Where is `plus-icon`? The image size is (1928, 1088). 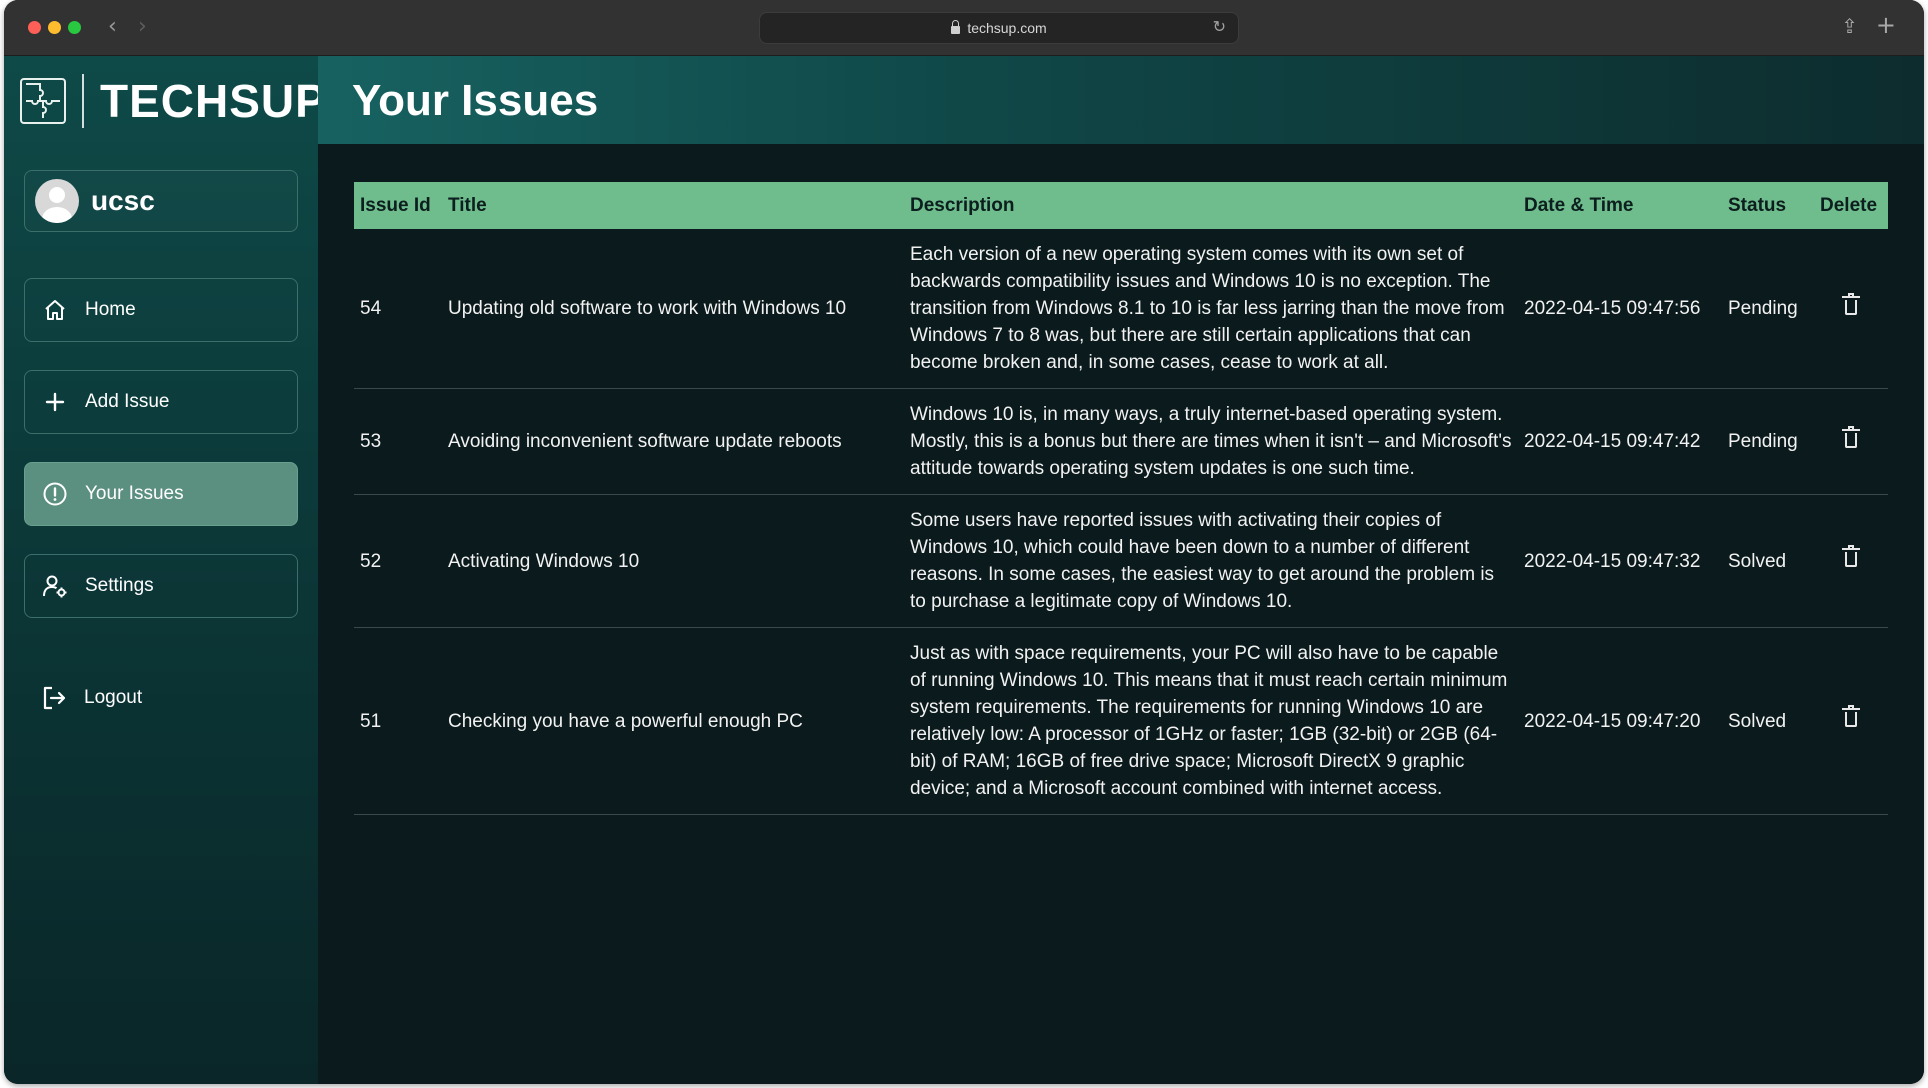 plus-icon is located at coordinates (55, 402).